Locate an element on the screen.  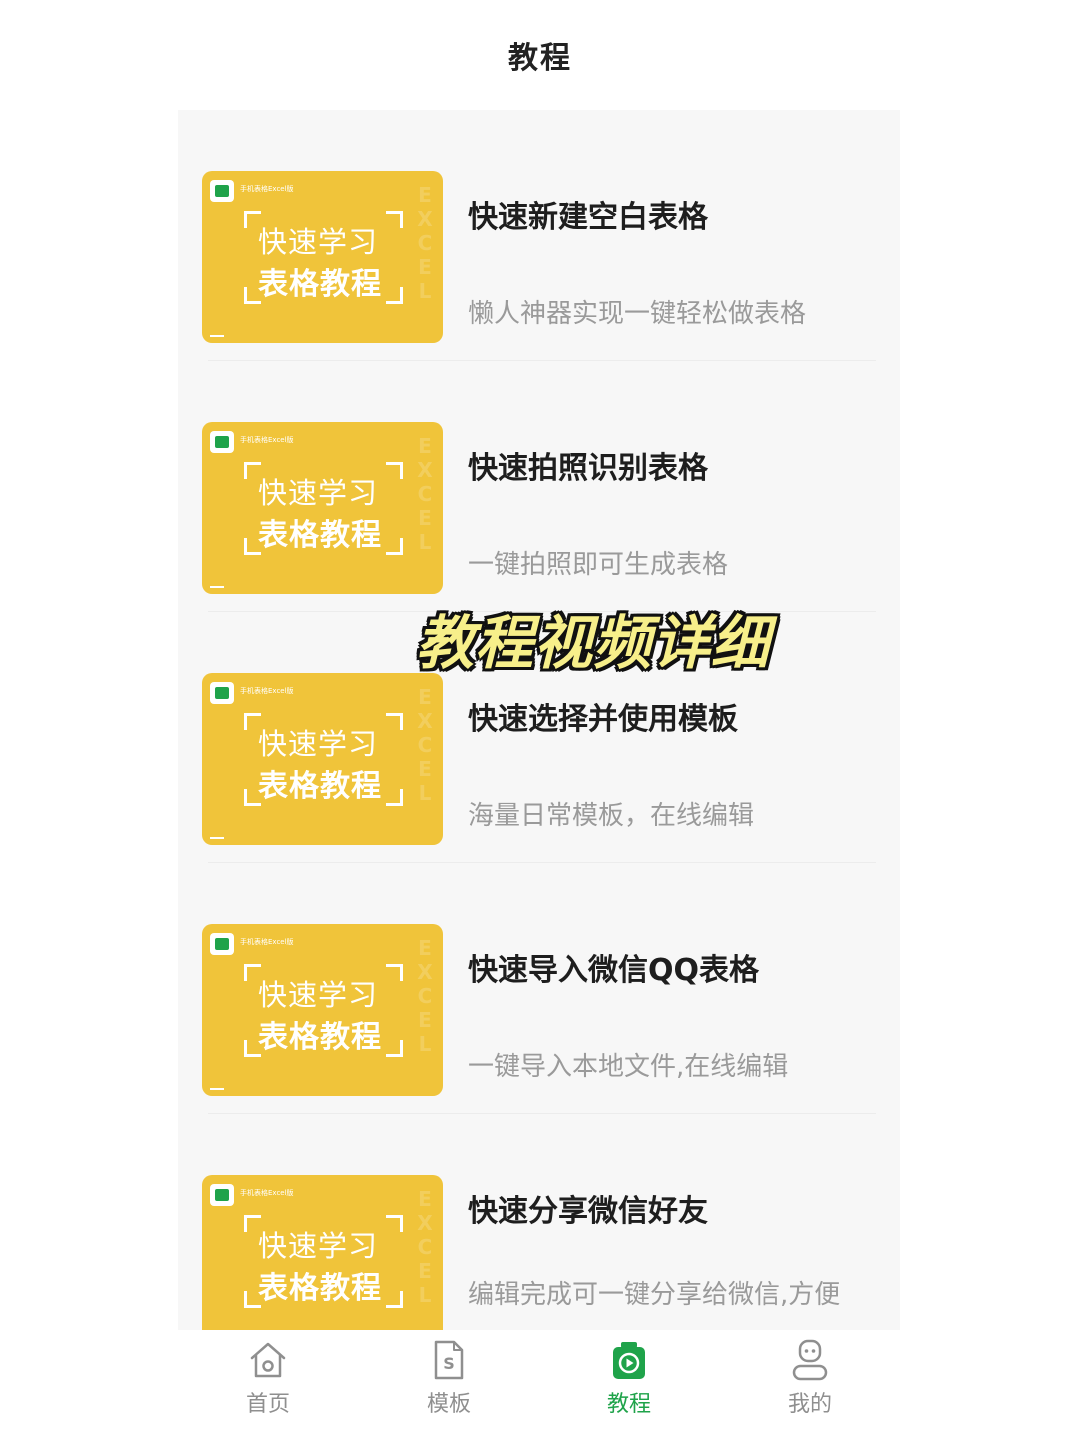
page-header: 教程 is located at coordinates (540, 55).